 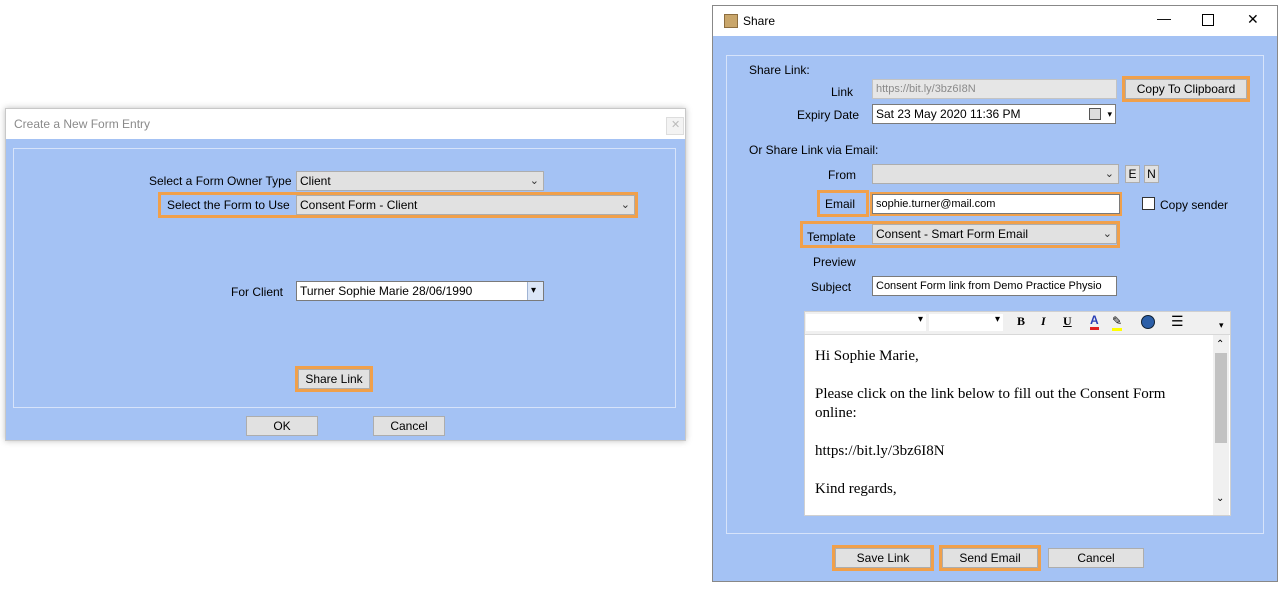 What do you see at coordinates (1194, 205) in the screenshot?
I see `copy-sender-label: Copy sender` at bounding box center [1194, 205].